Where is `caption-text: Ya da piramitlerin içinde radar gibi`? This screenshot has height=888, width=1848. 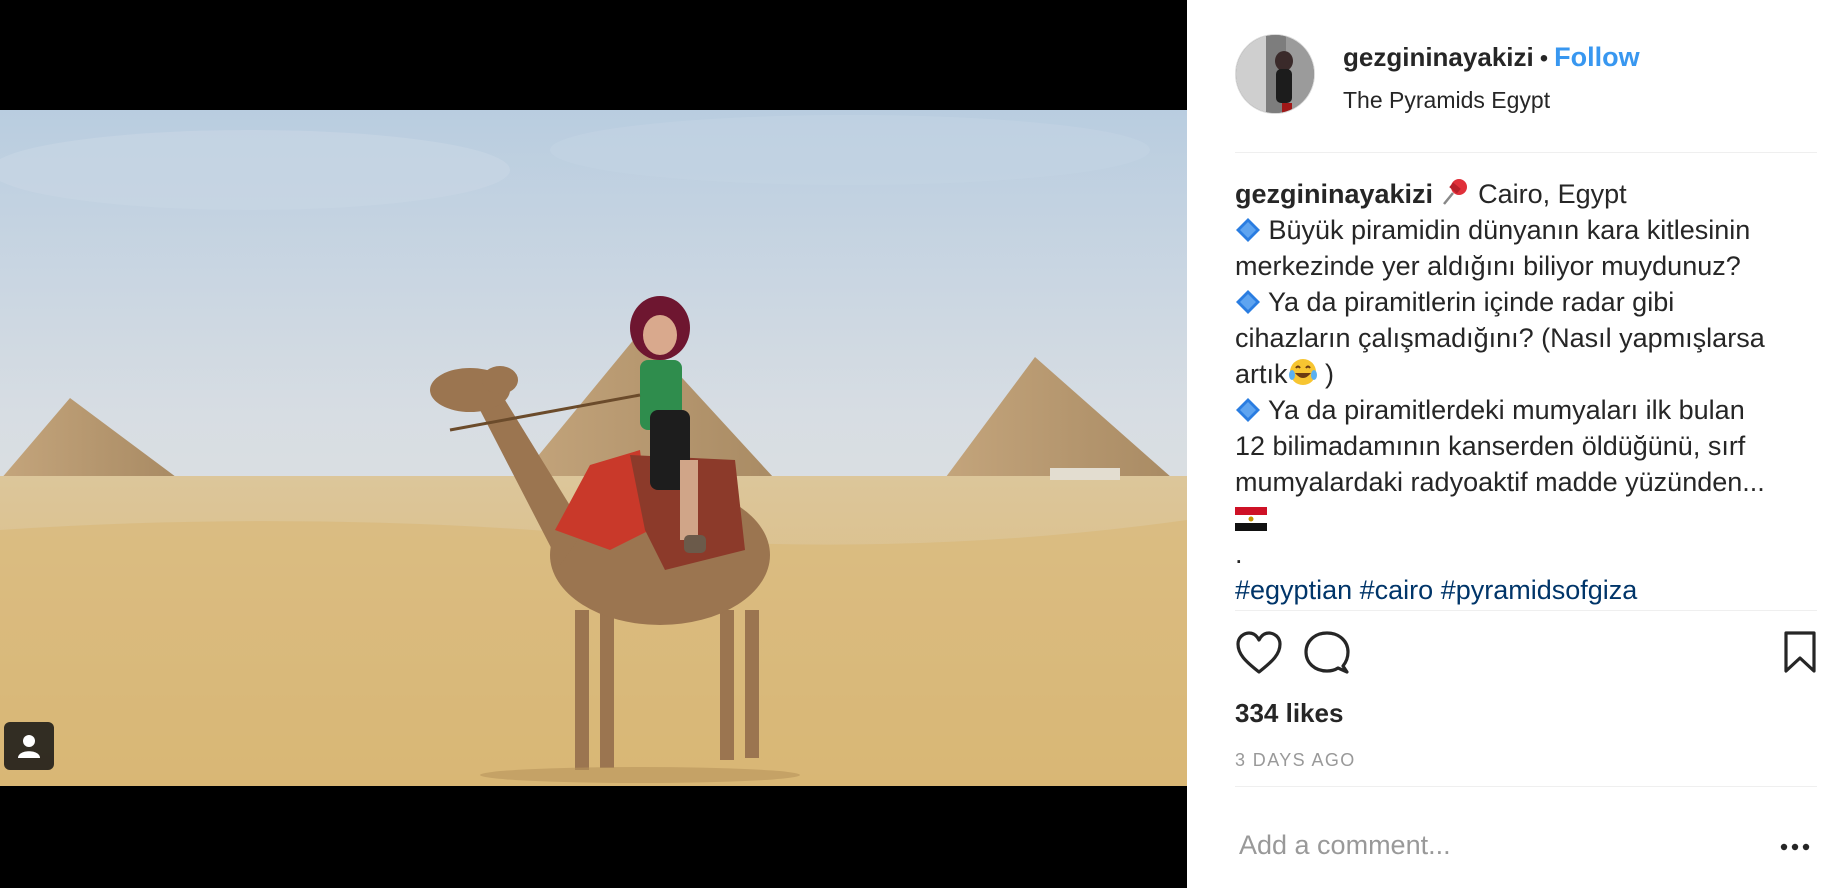
caption-text: Ya da piramitlerin içinde radar gibi is located at coordinates (1471, 302).